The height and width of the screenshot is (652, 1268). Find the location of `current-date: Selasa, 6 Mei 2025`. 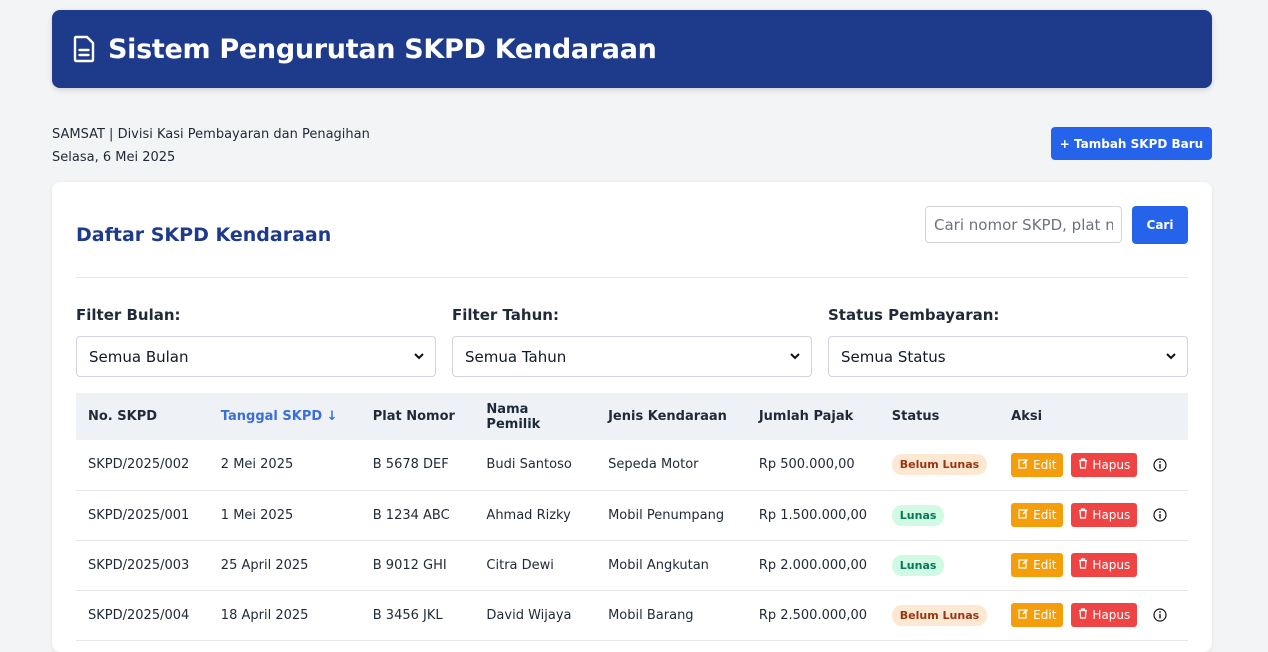

current-date: Selasa, 6 Mei 2025 is located at coordinates (114, 157).